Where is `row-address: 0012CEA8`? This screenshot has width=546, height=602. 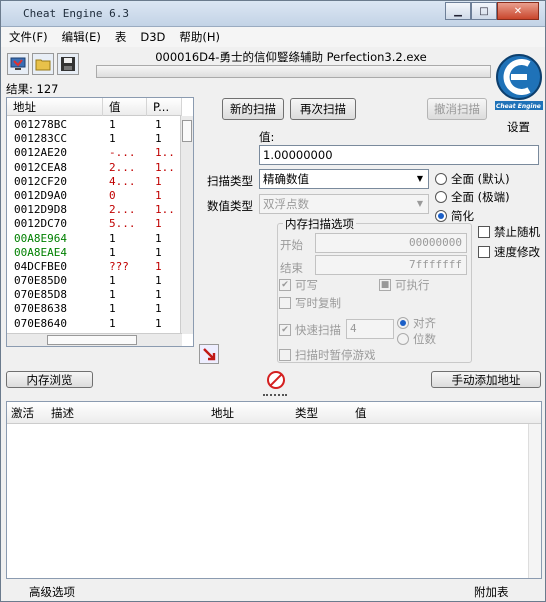
row-address: 0012CEA8 is located at coordinates (40, 167).